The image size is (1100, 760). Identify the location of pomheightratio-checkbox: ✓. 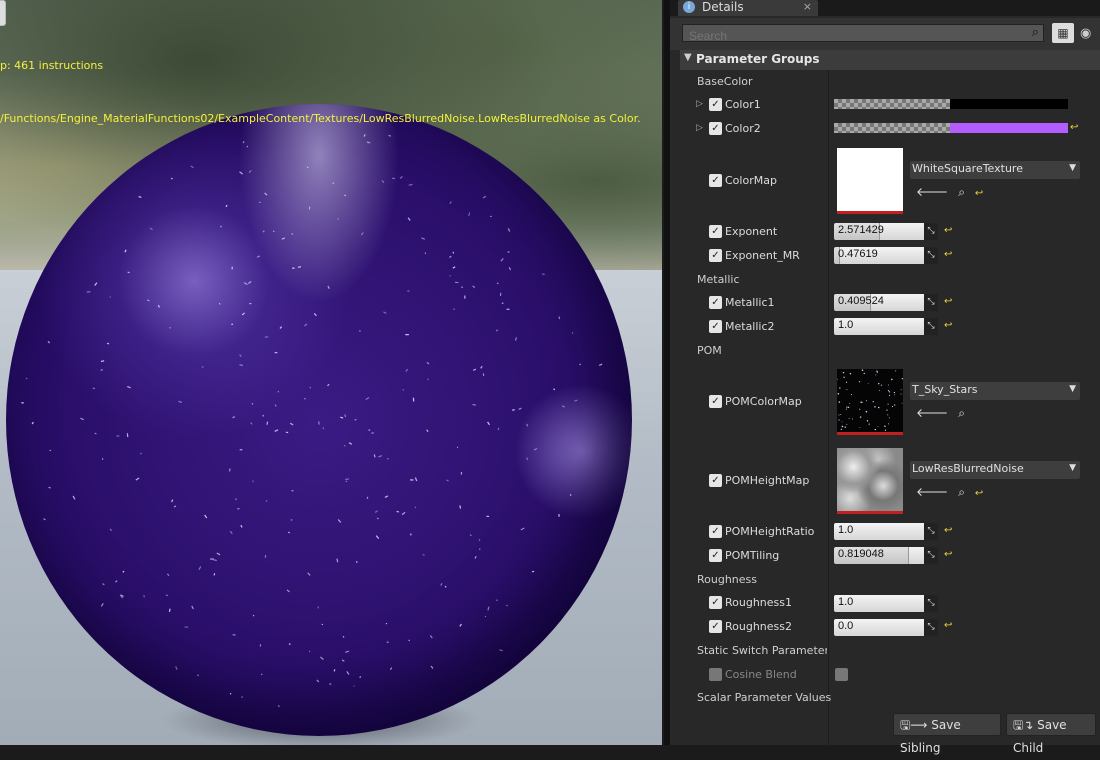
(715, 531).